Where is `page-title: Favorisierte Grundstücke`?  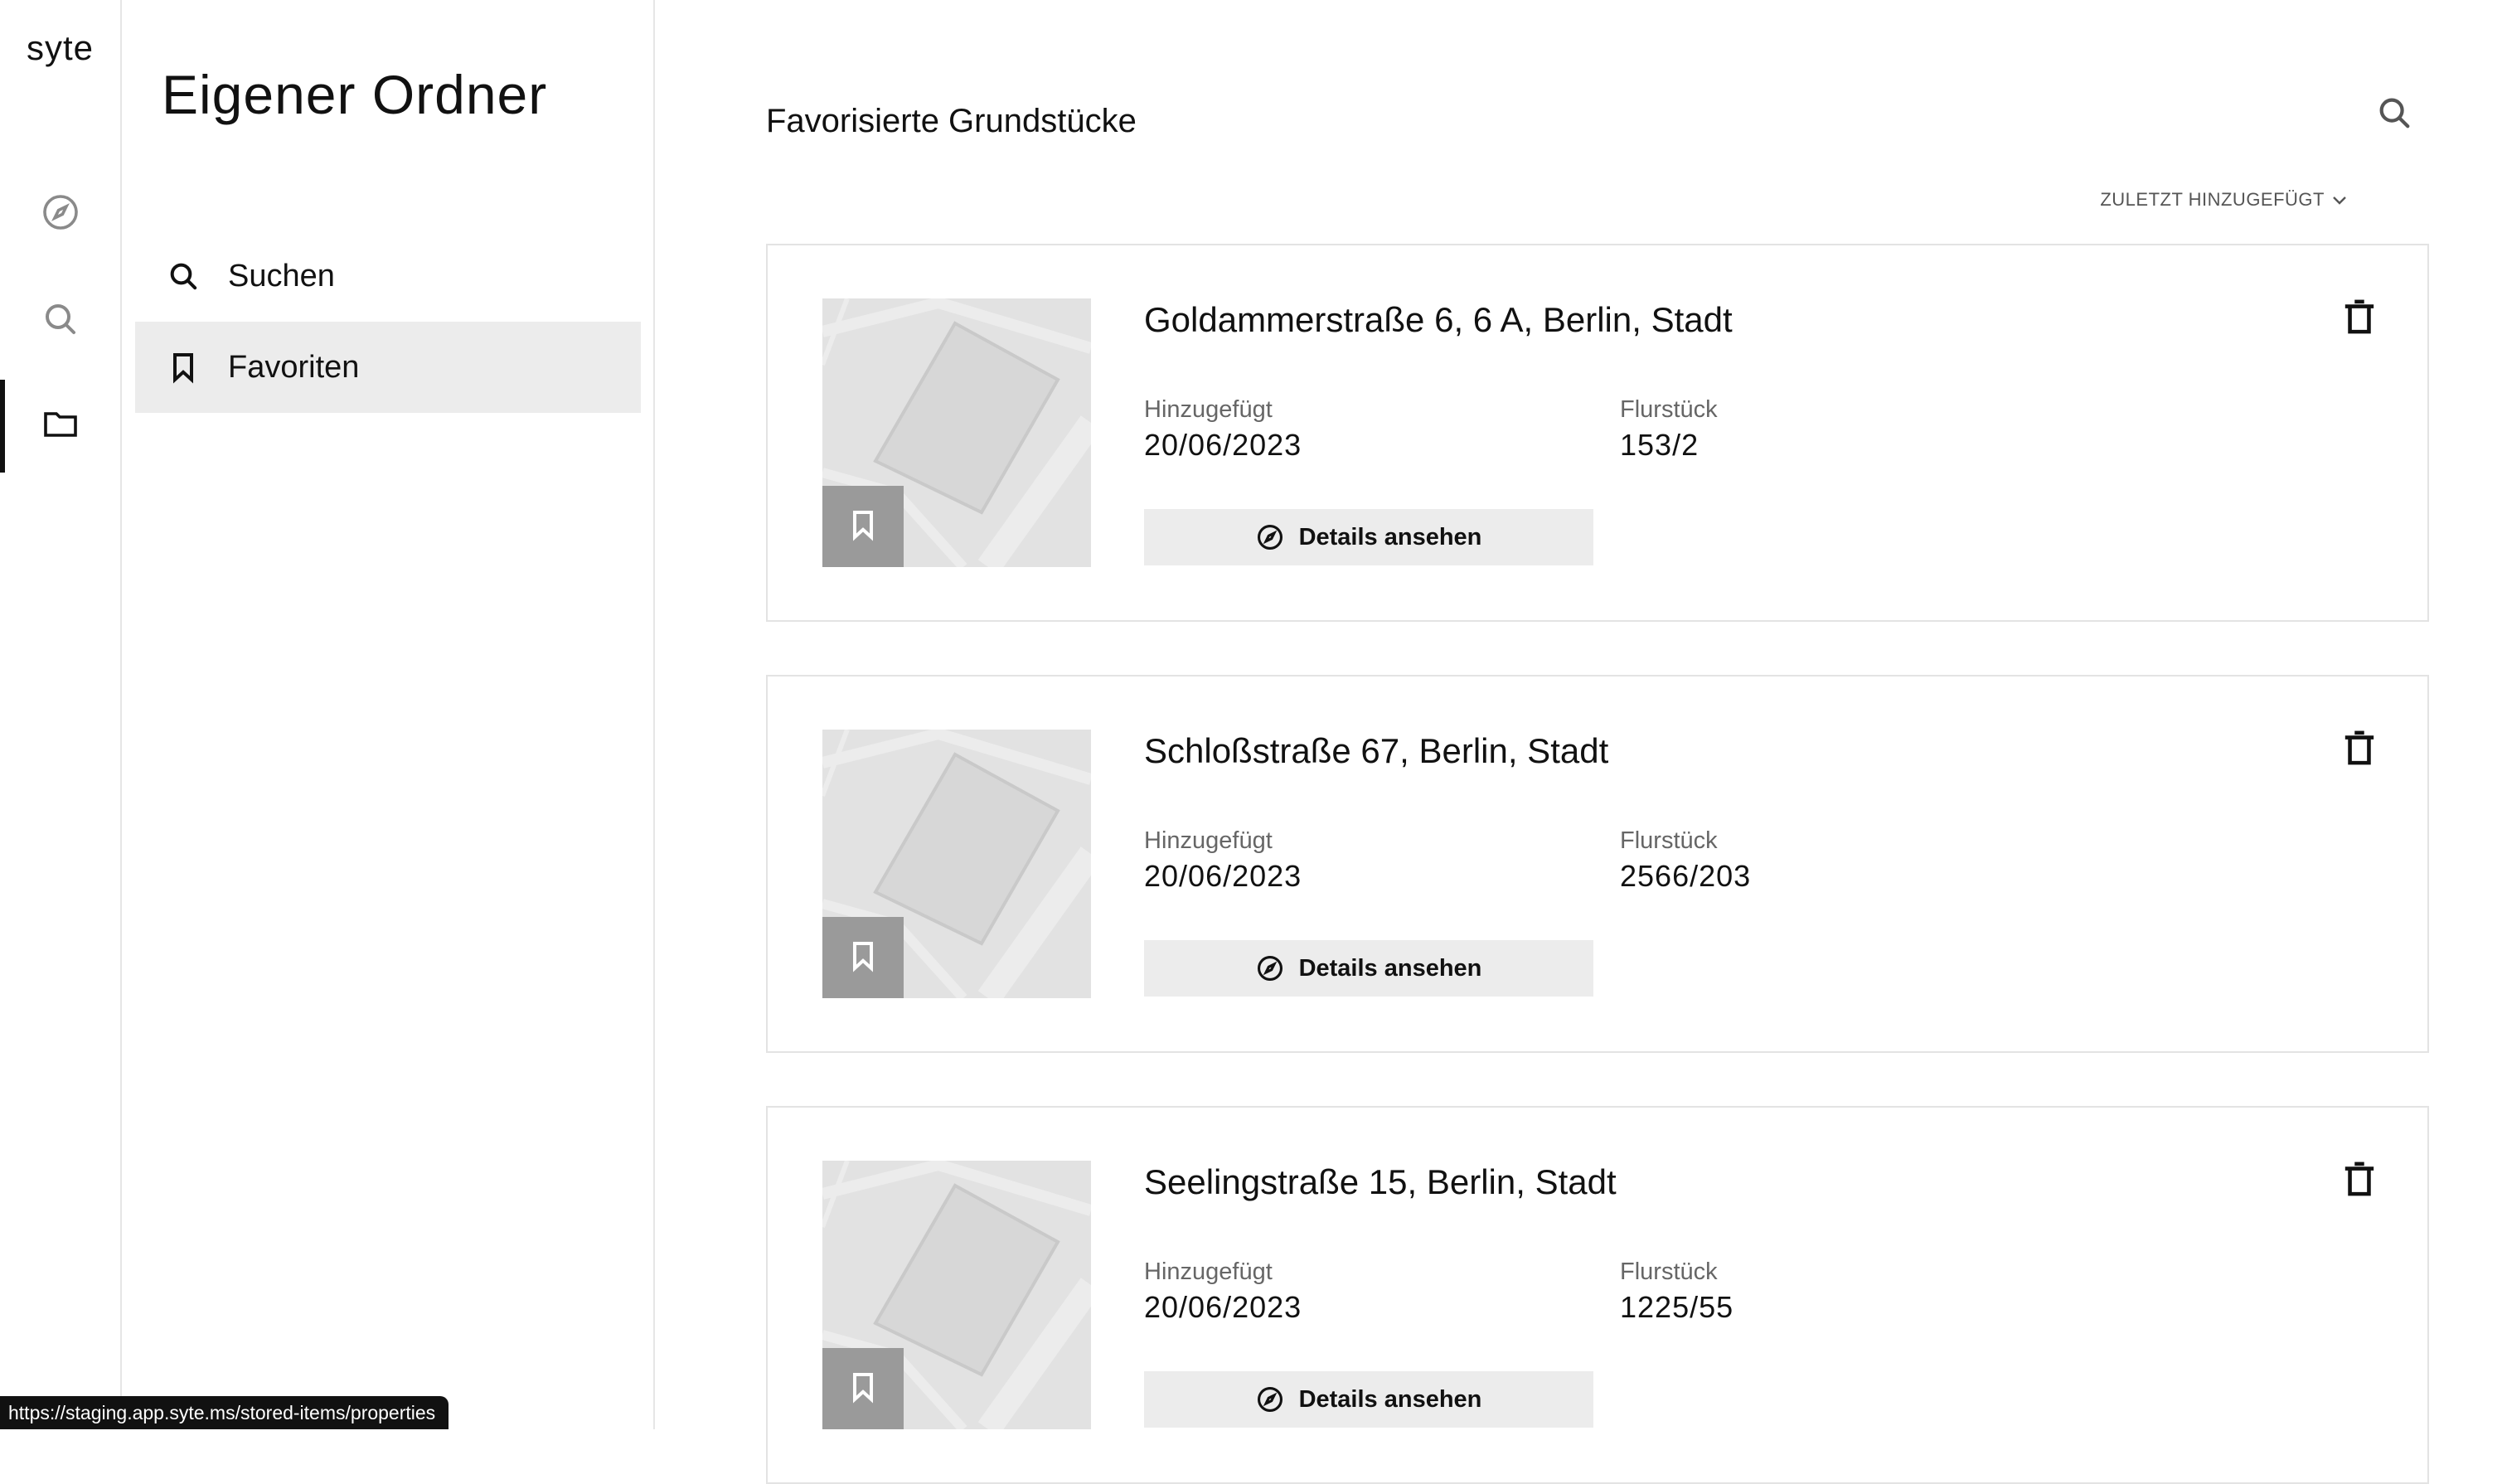
page-title: Favorisierte Grundstücke is located at coordinates (952, 121).